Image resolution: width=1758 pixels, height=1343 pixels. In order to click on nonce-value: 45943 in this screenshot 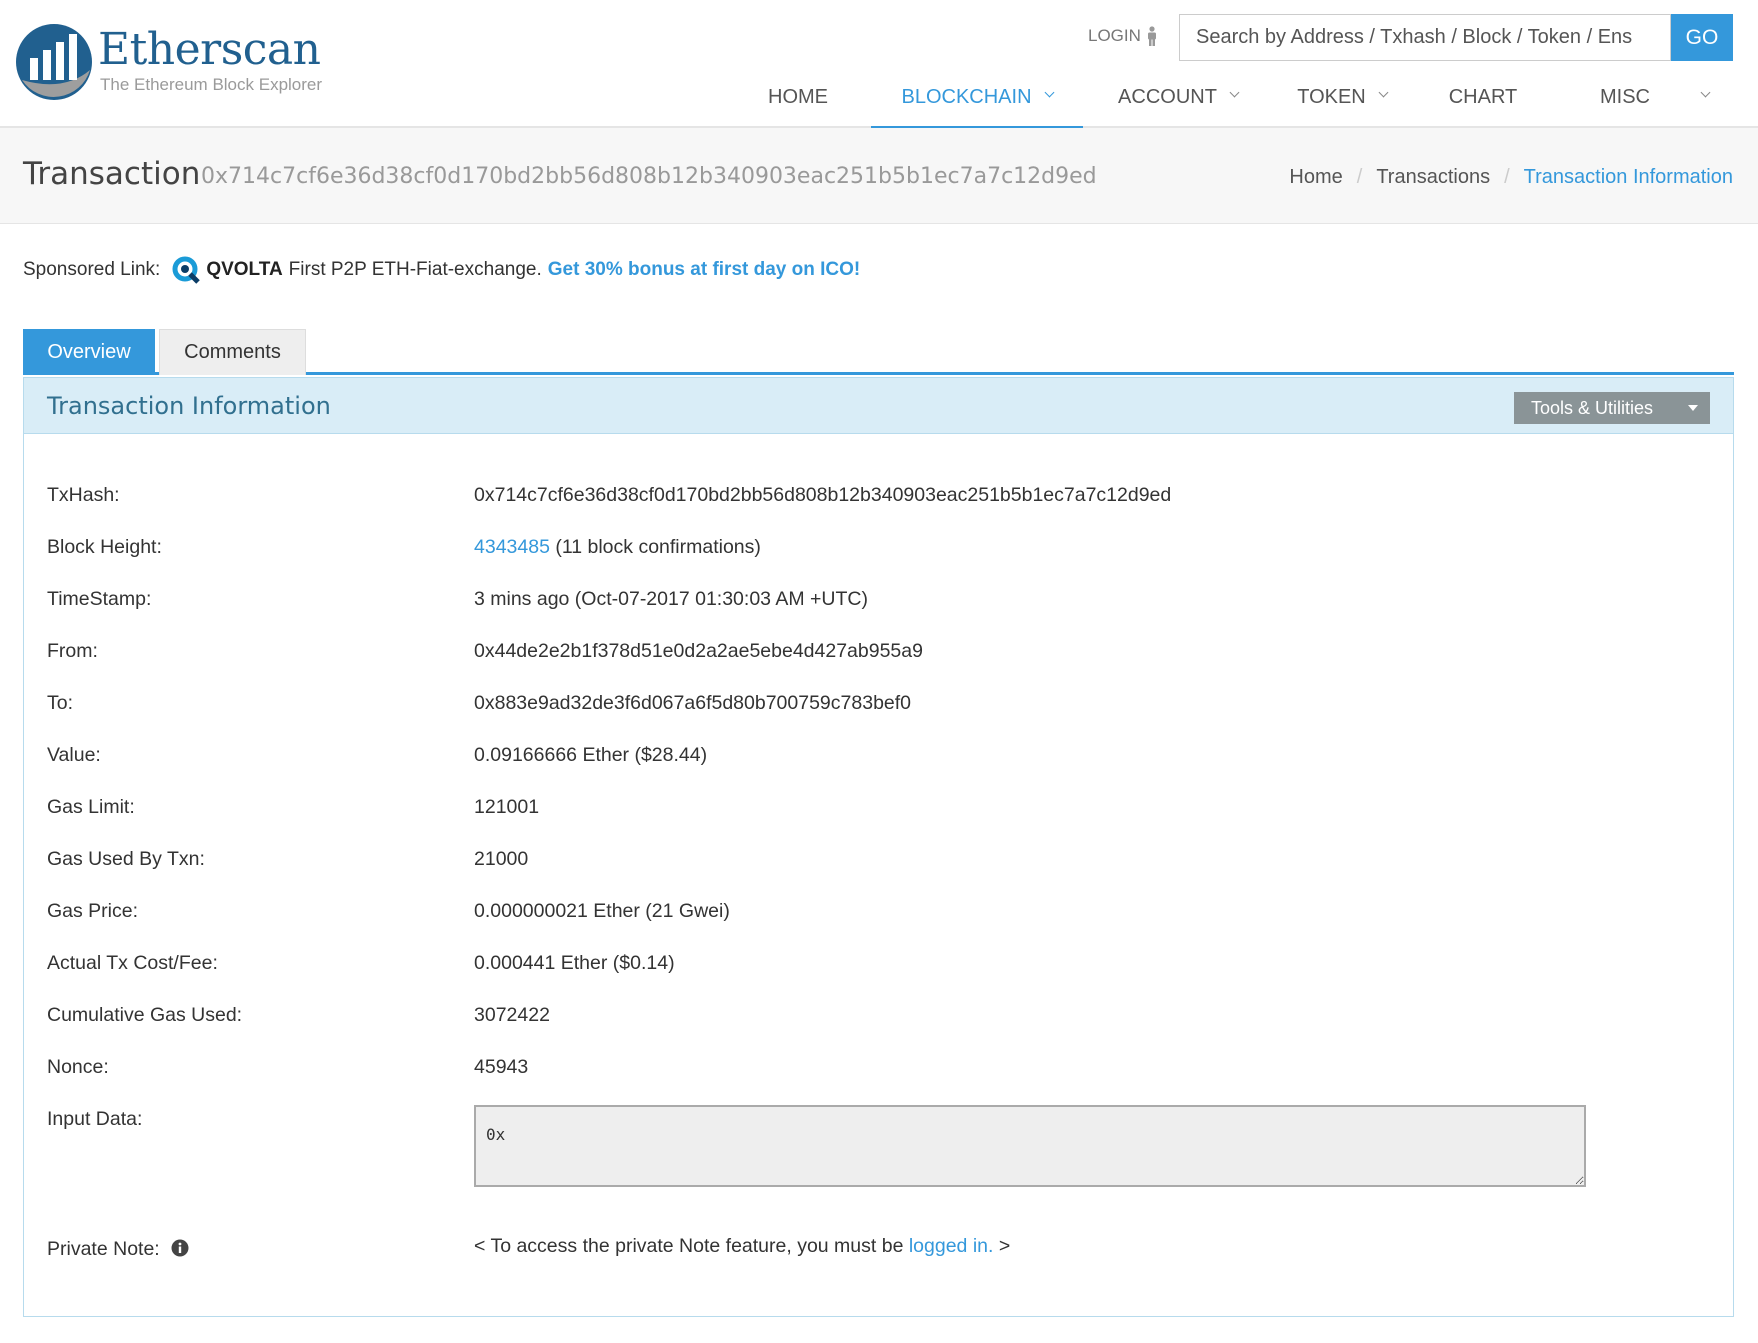, I will do `click(501, 1067)`.